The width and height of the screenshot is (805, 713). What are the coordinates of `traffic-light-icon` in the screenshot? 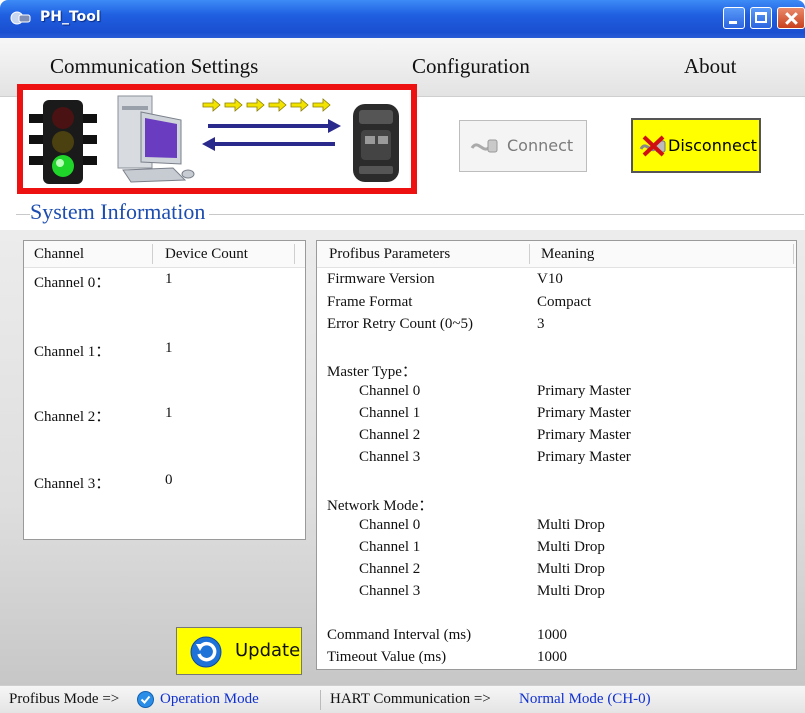 It's located at (63, 142).